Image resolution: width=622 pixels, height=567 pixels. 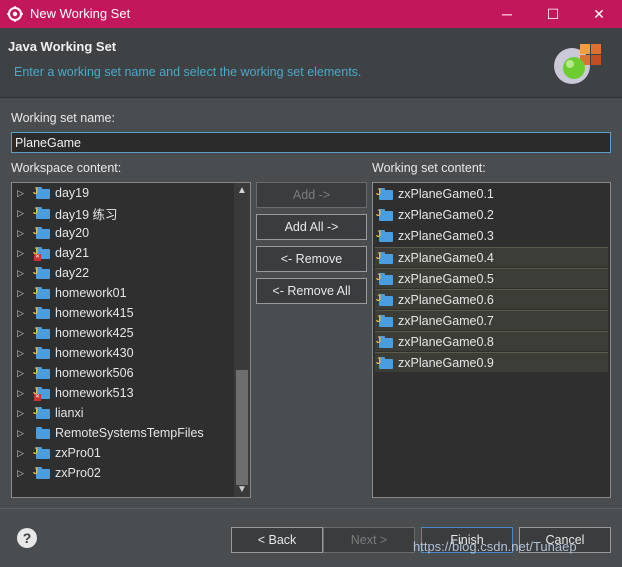 I want to click on name-label: Working set name:, so click(x=63, y=118).